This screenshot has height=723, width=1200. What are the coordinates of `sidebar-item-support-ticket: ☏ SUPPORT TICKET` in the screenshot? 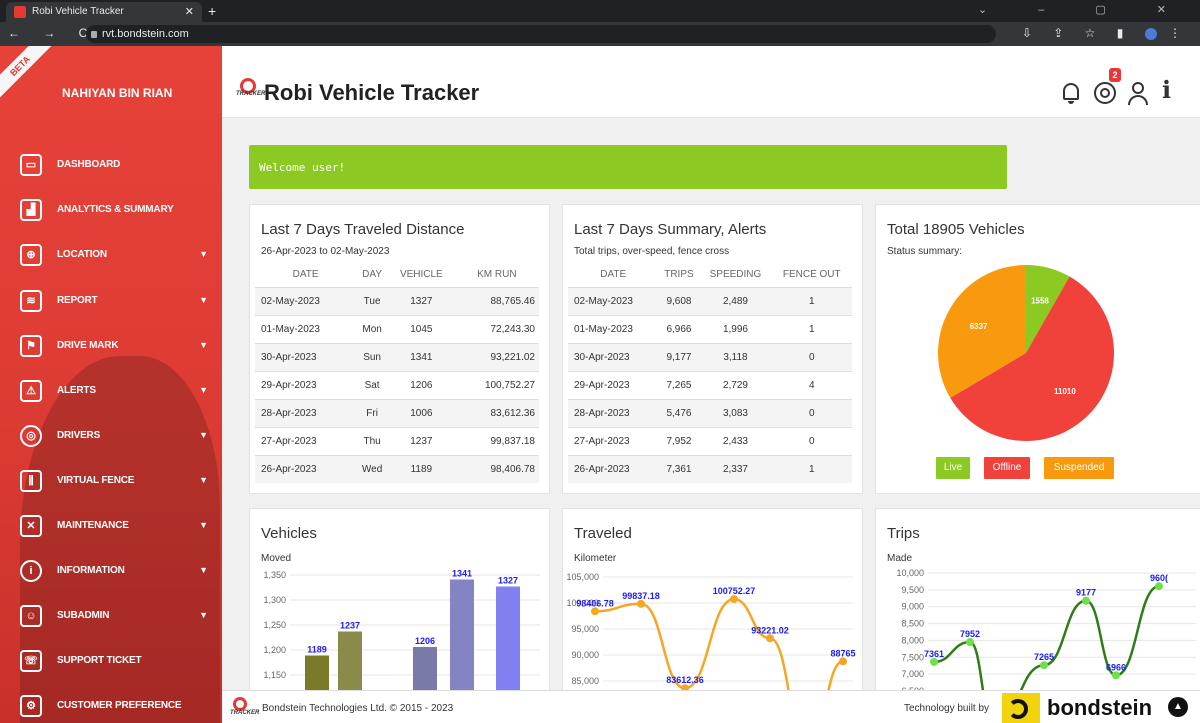 It's located at (111, 662).